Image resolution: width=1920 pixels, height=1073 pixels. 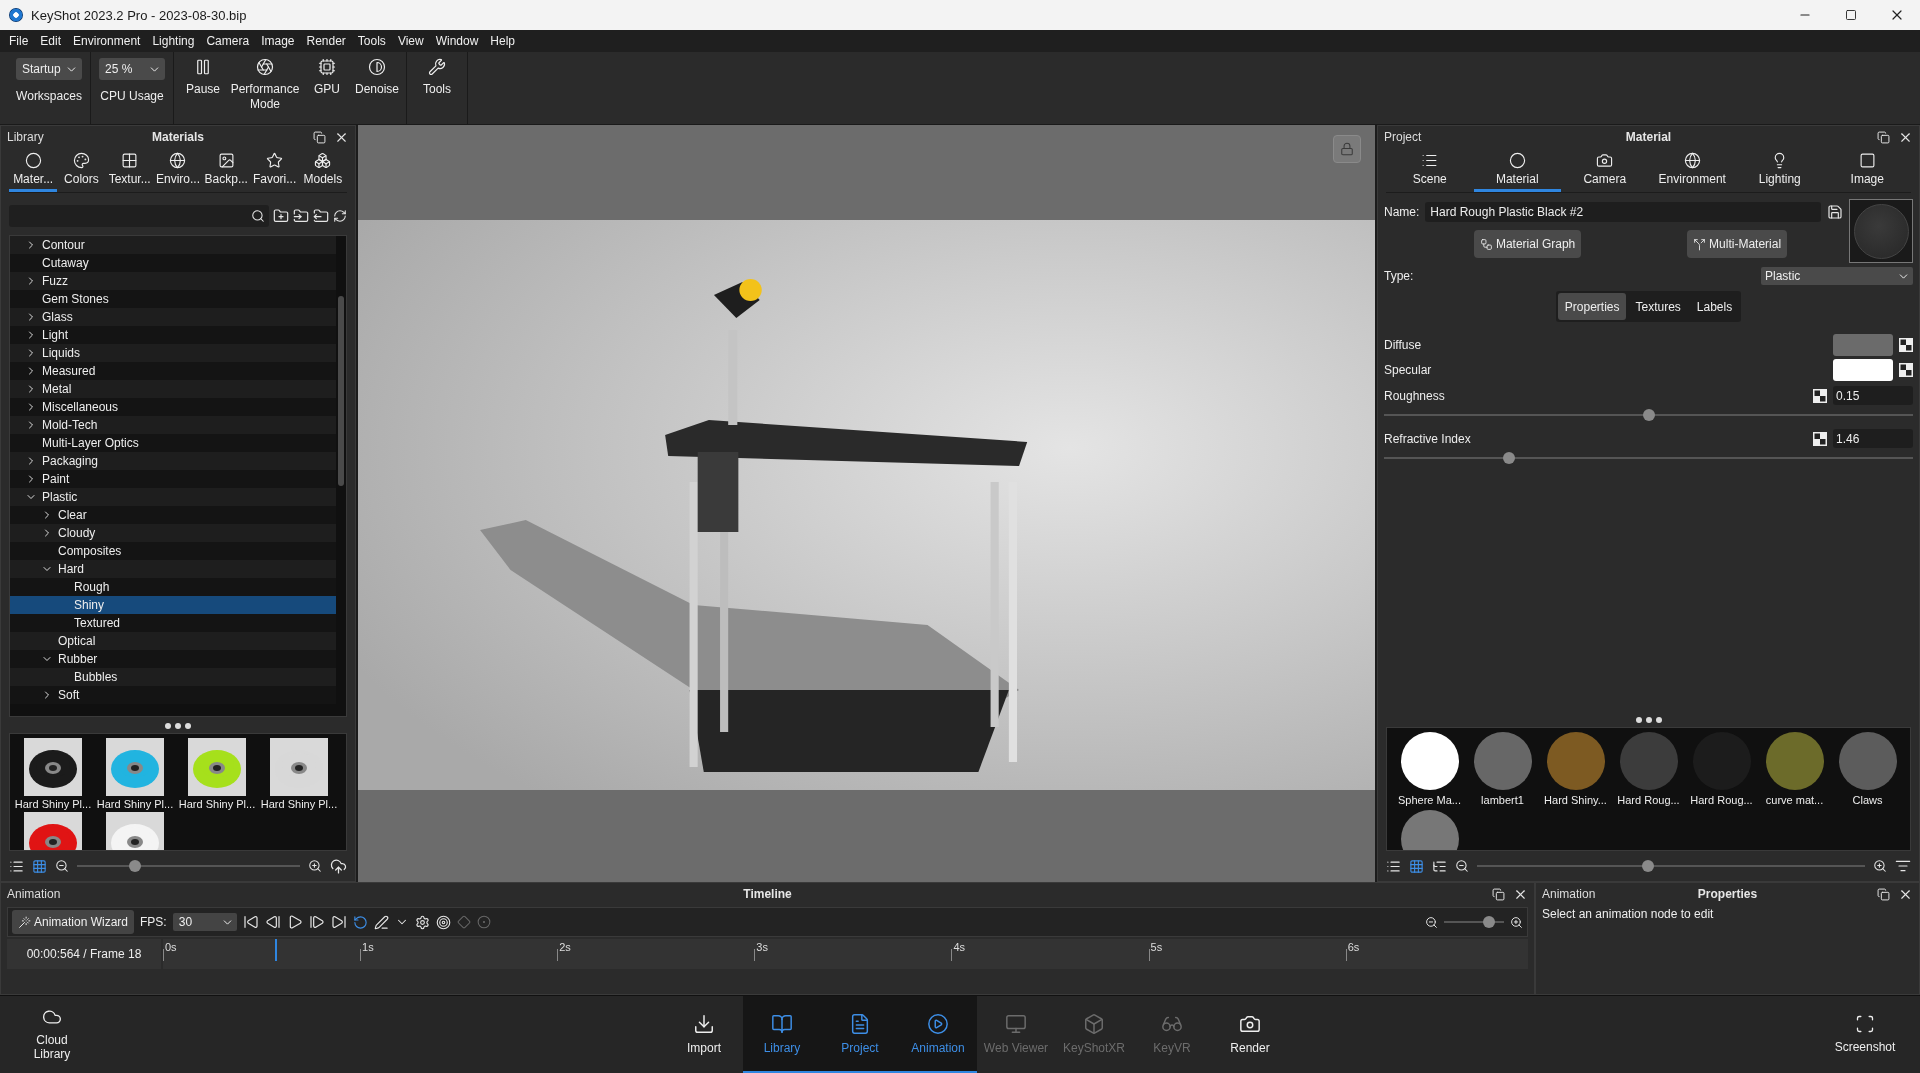 I want to click on dock-button: Project, so click(x=860, y=1034).